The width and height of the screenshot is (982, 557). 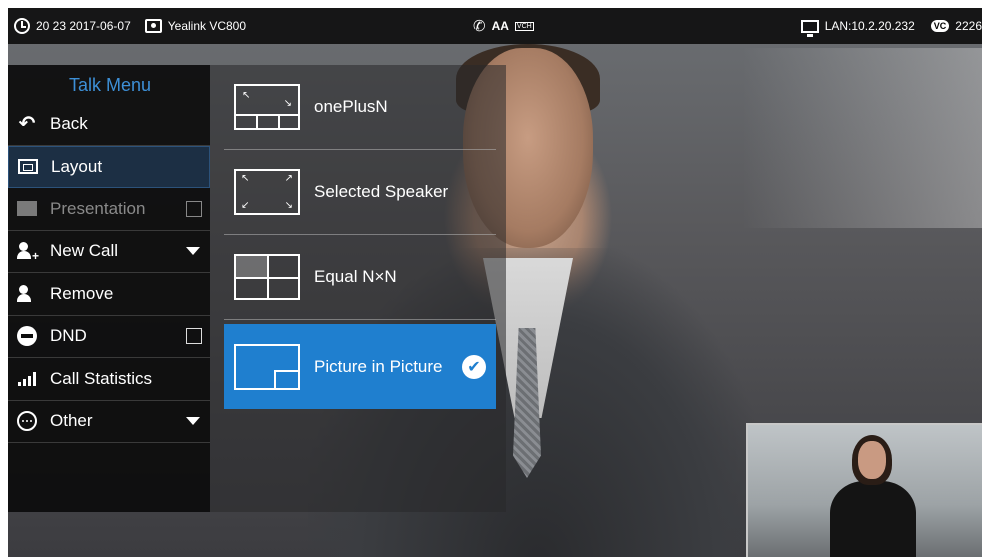 What do you see at coordinates (109, 124) in the screenshot?
I see `menu-item-back: ↶ Back` at bounding box center [109, 124].